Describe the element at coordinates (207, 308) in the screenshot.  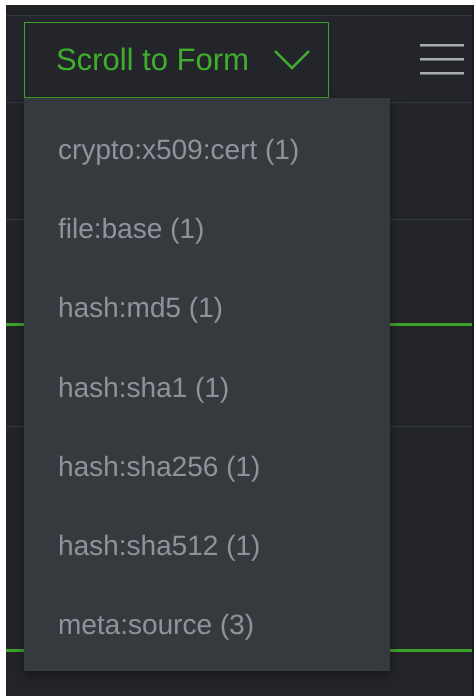
I see `dropdown-item: hash:md5 (1)` at that location.